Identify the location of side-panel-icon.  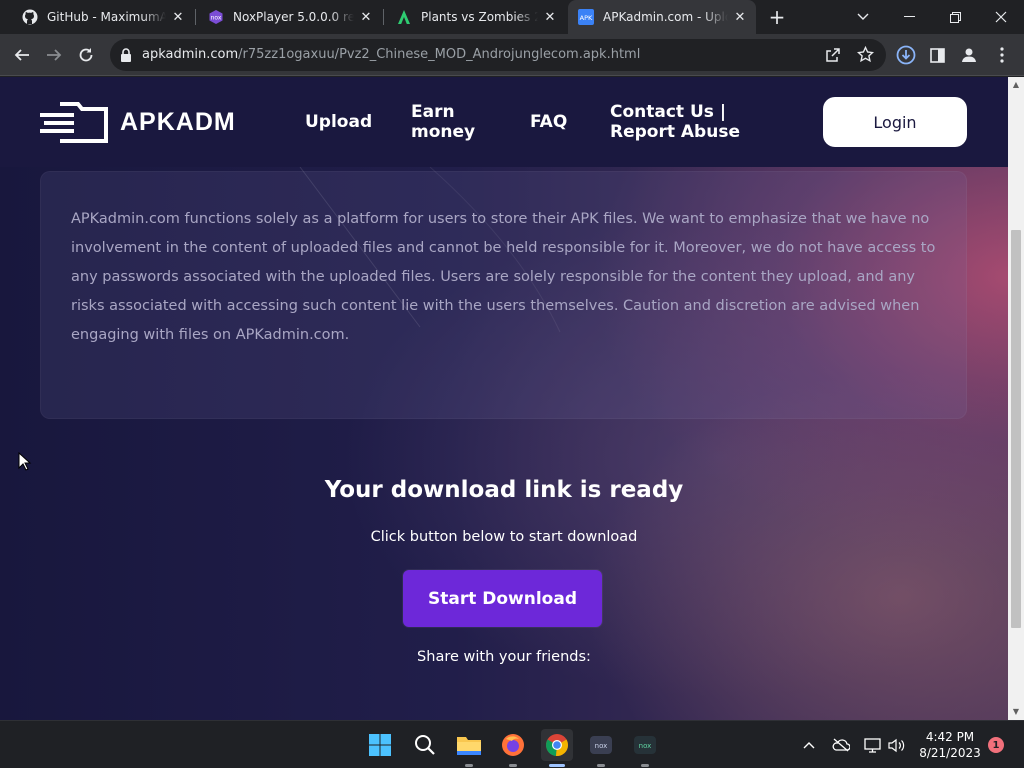
(937, 55).